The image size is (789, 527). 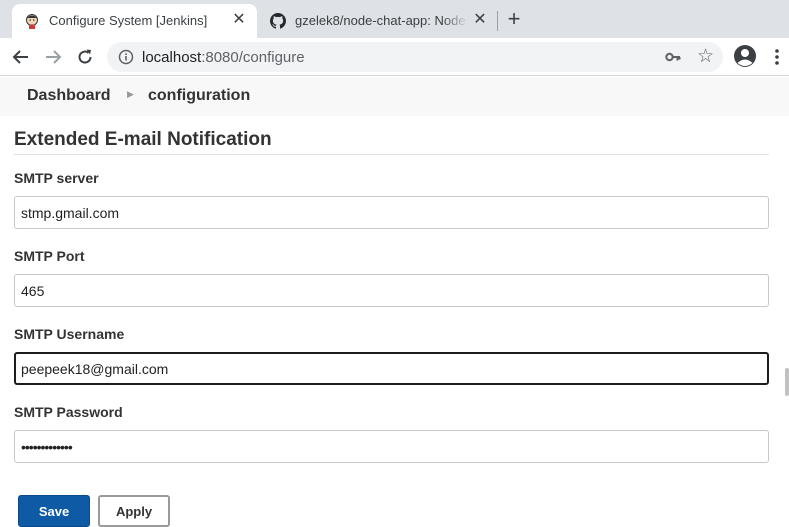 What do you see at coordinates (787, 382) in the screenshot?
I see `scrollbar-thumb` at bounding box center [787, 382].